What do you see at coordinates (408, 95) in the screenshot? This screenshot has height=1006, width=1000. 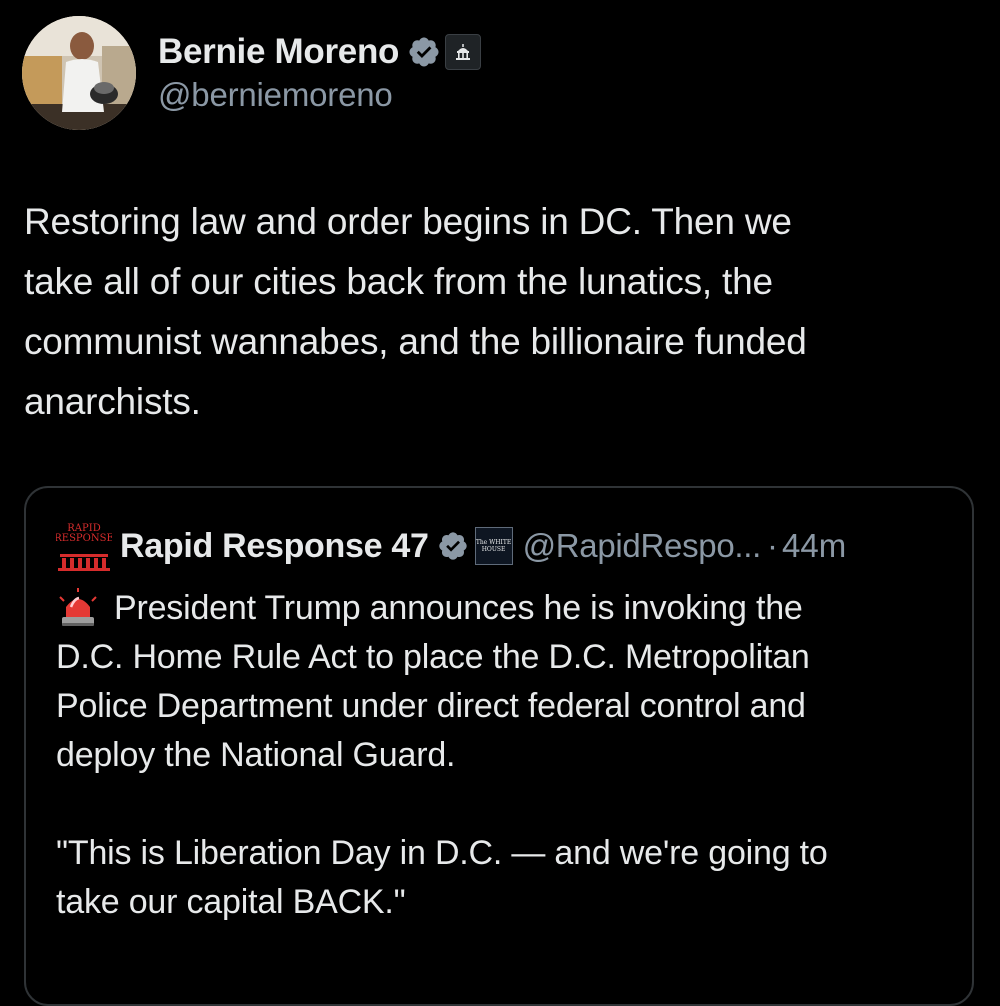 I see `author-handle: @berniemoreno` at bounding box center [408, 95].